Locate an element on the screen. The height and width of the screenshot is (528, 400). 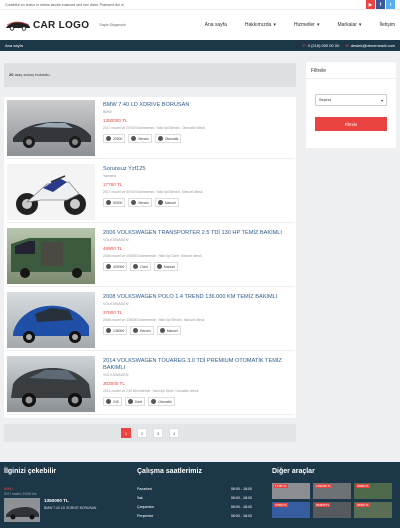
chip-text: Dizel is located at coordinates (144, 266).